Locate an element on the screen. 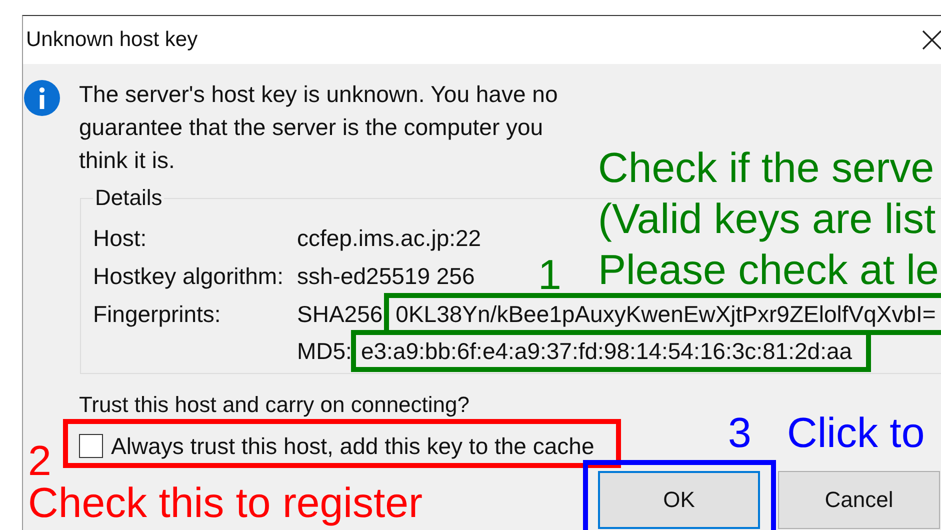 The height and width of the screenshot is (530, 941). close-icon is located at coordinates (931, 40).